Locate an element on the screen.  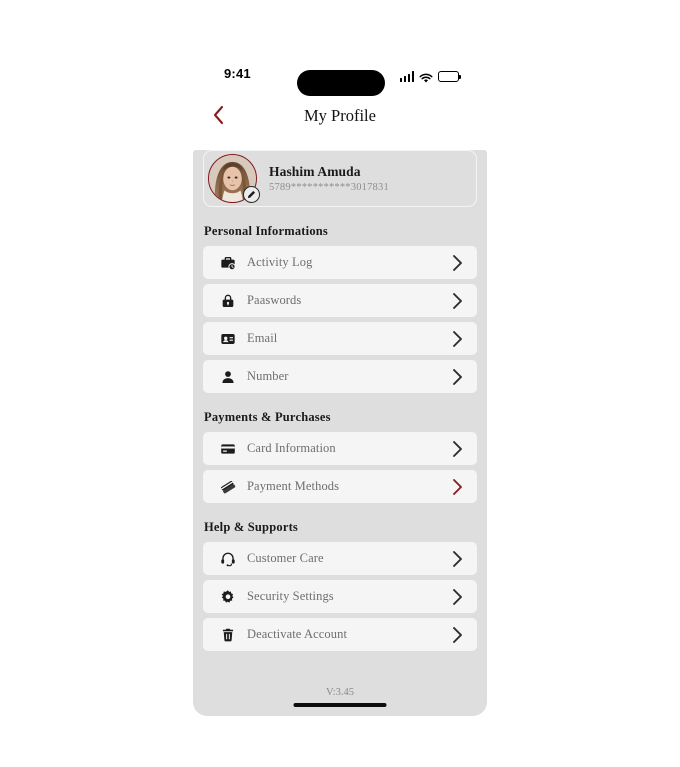
menu-row-label: Card Information is located at coordinates (291, 448).